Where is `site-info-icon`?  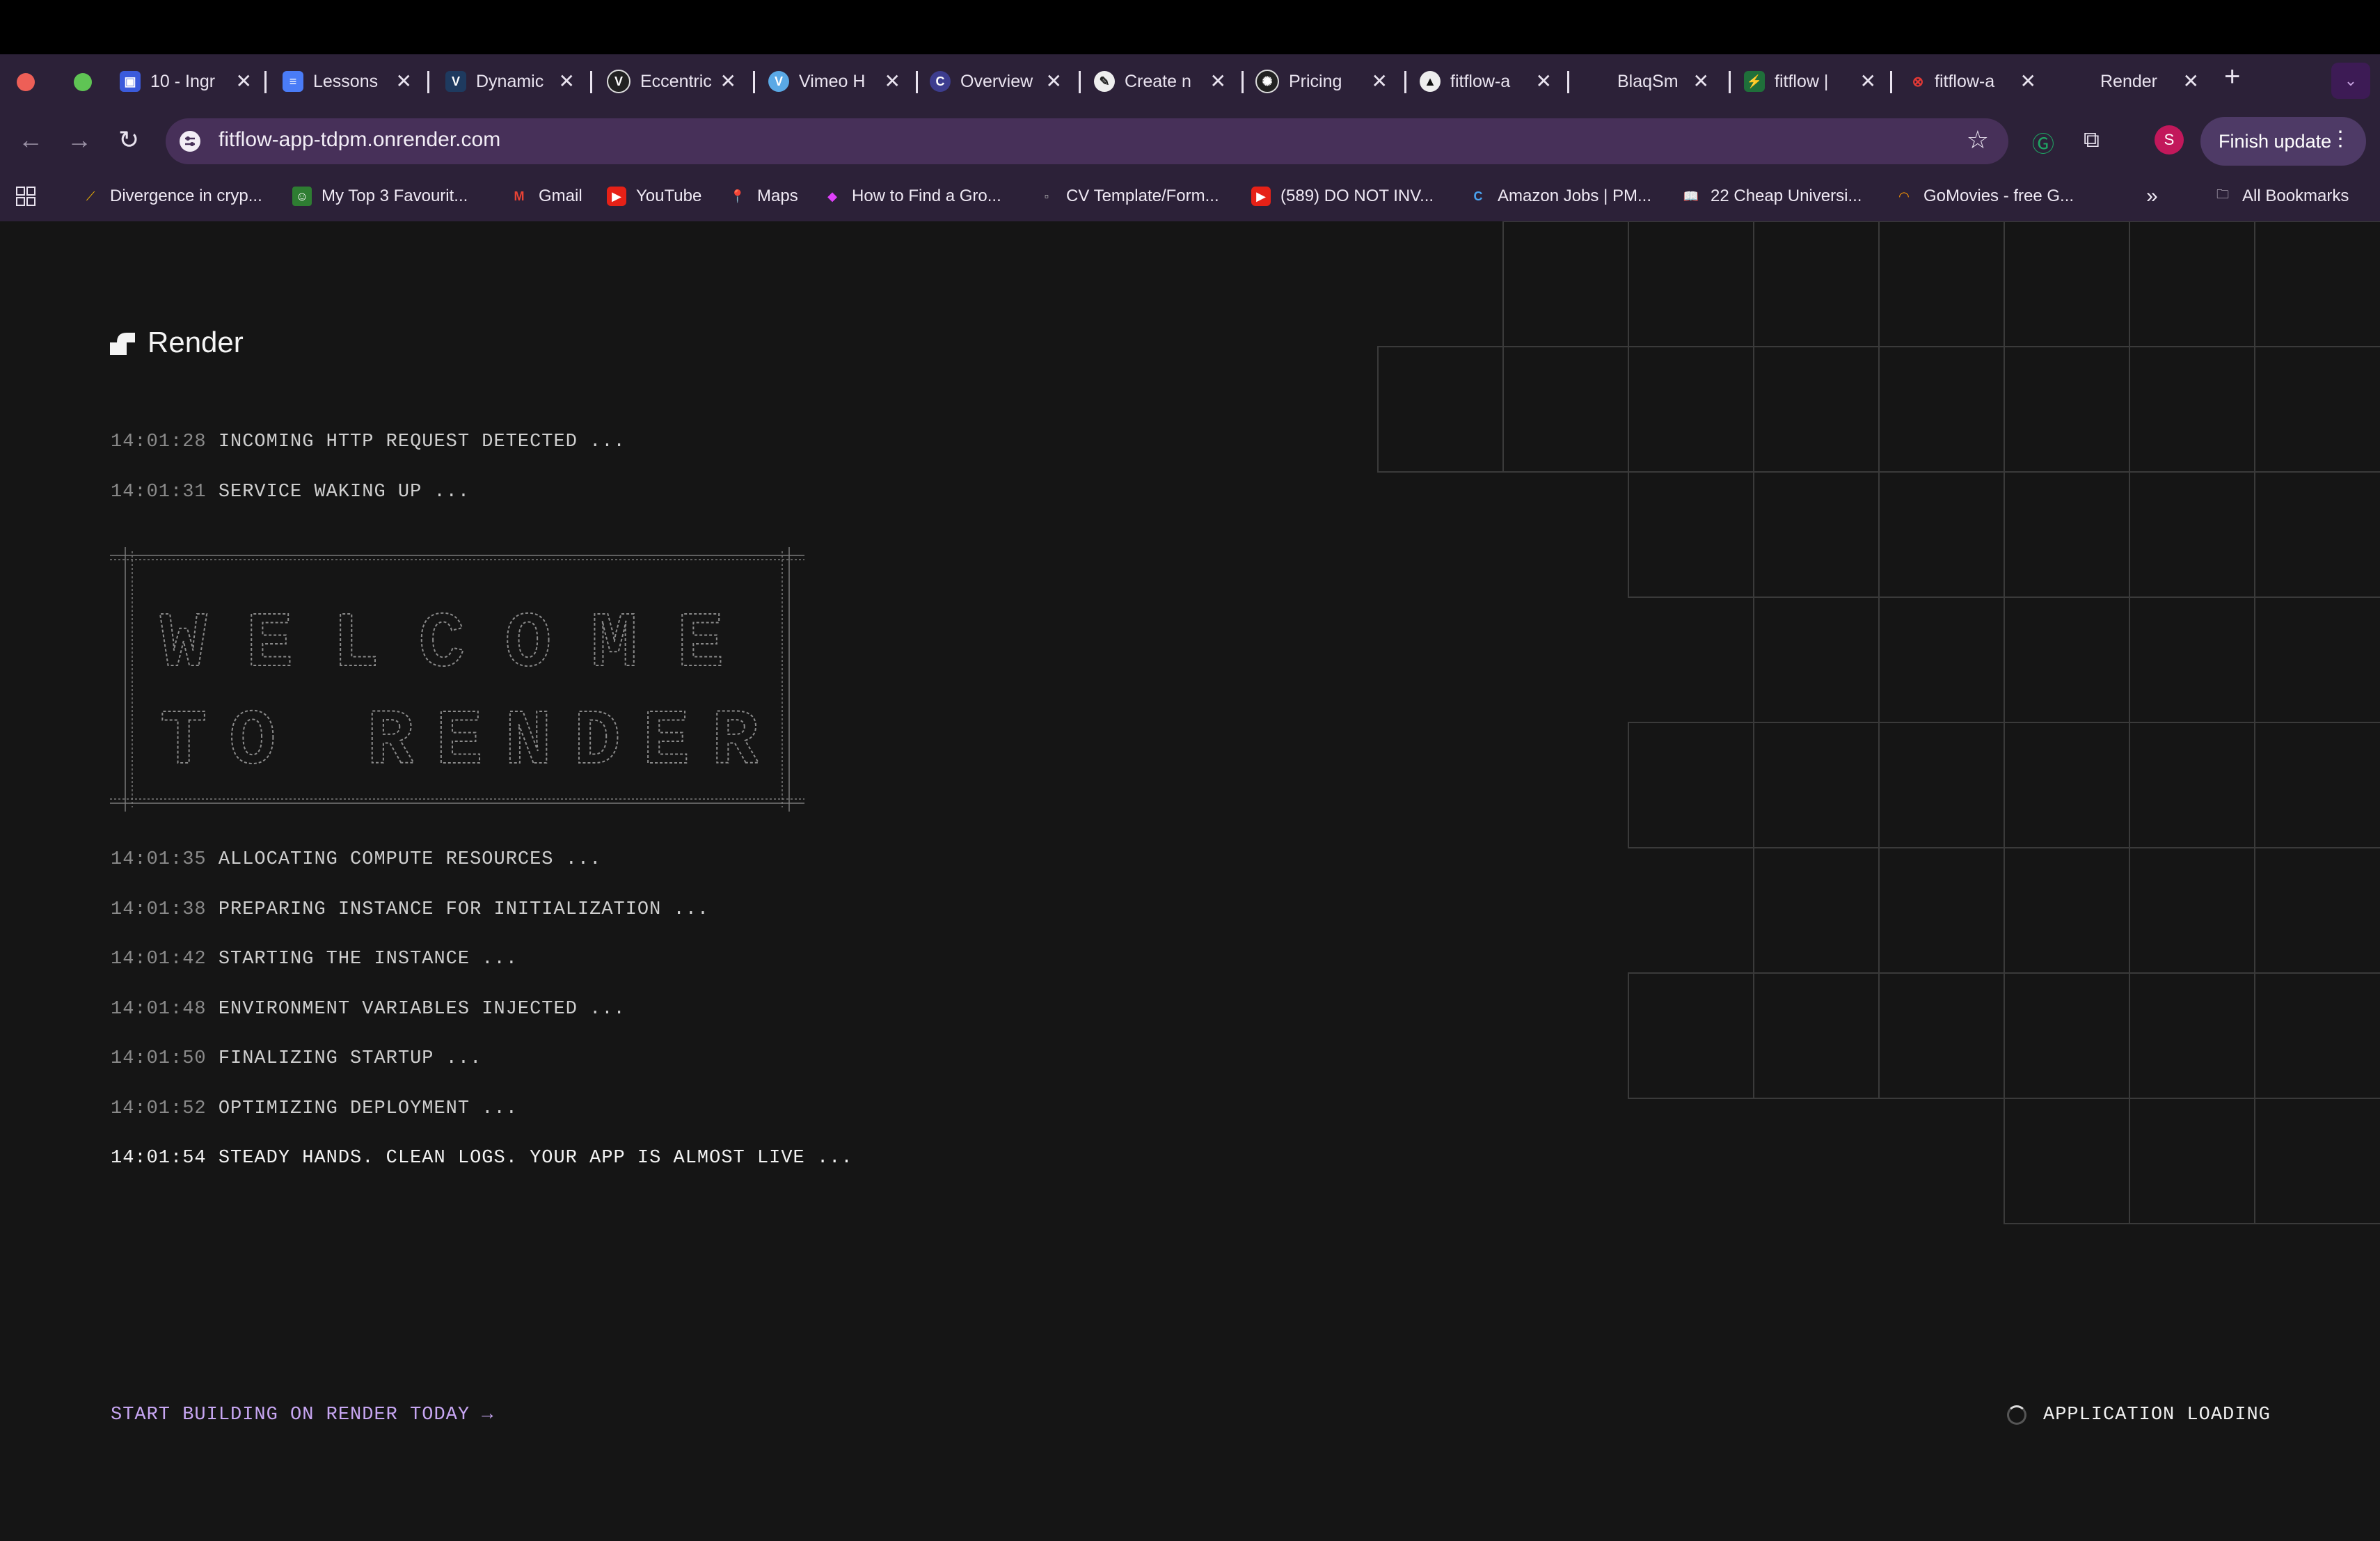 site-info-icon is located at coordinates (190, 141).